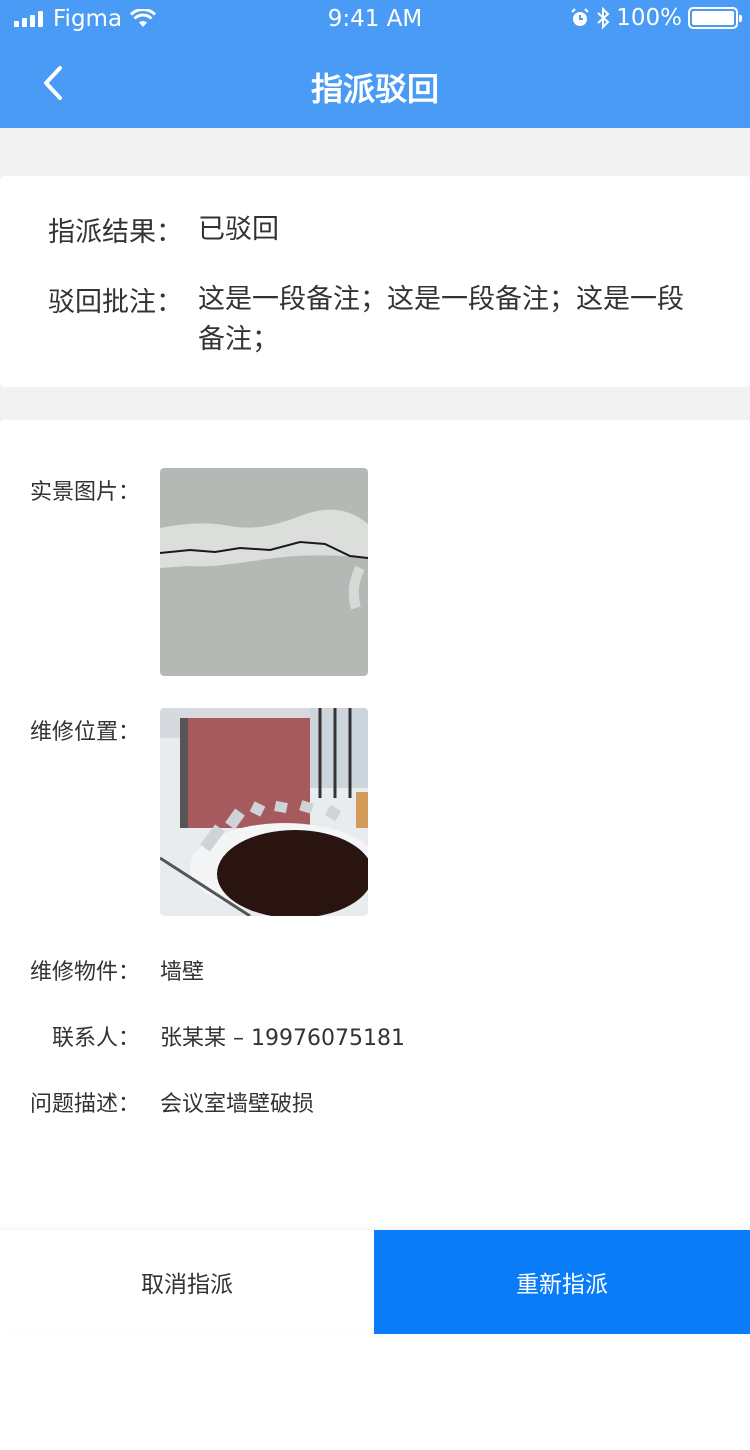  I want to click on alarm-icon, so click(580, 17).